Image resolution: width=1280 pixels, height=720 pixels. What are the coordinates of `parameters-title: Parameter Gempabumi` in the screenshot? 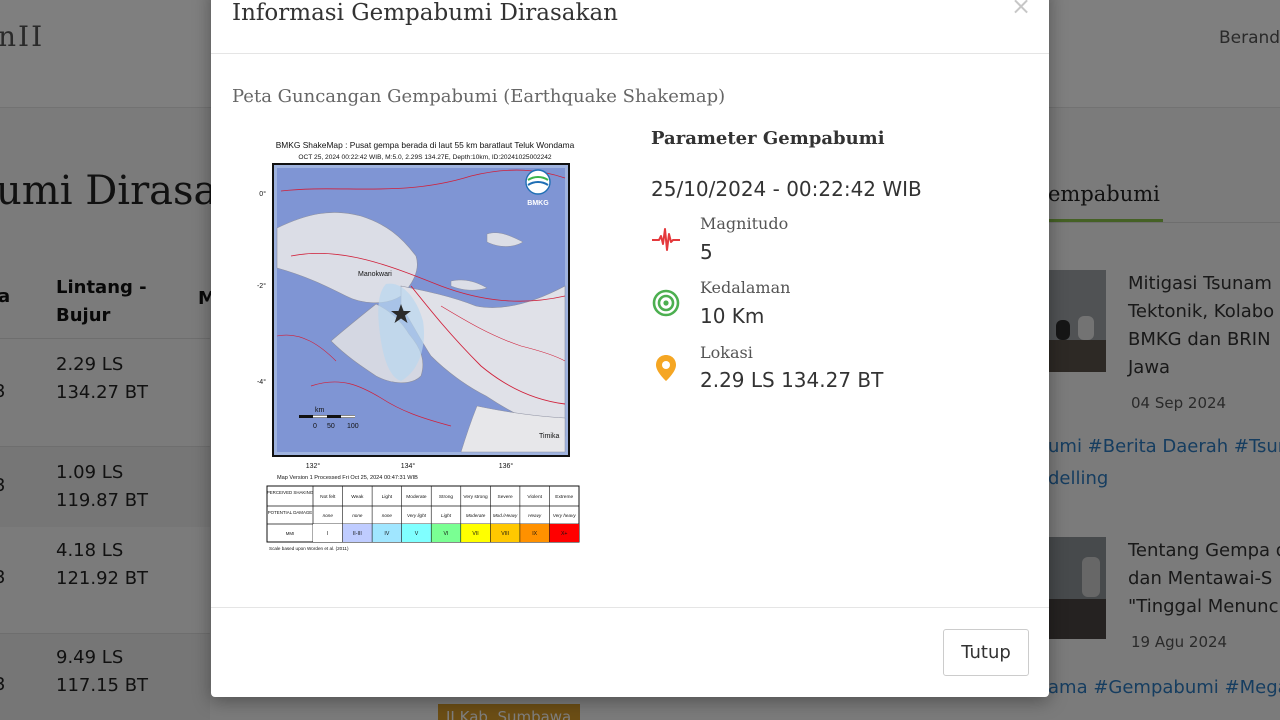 It's located at (768, 138).